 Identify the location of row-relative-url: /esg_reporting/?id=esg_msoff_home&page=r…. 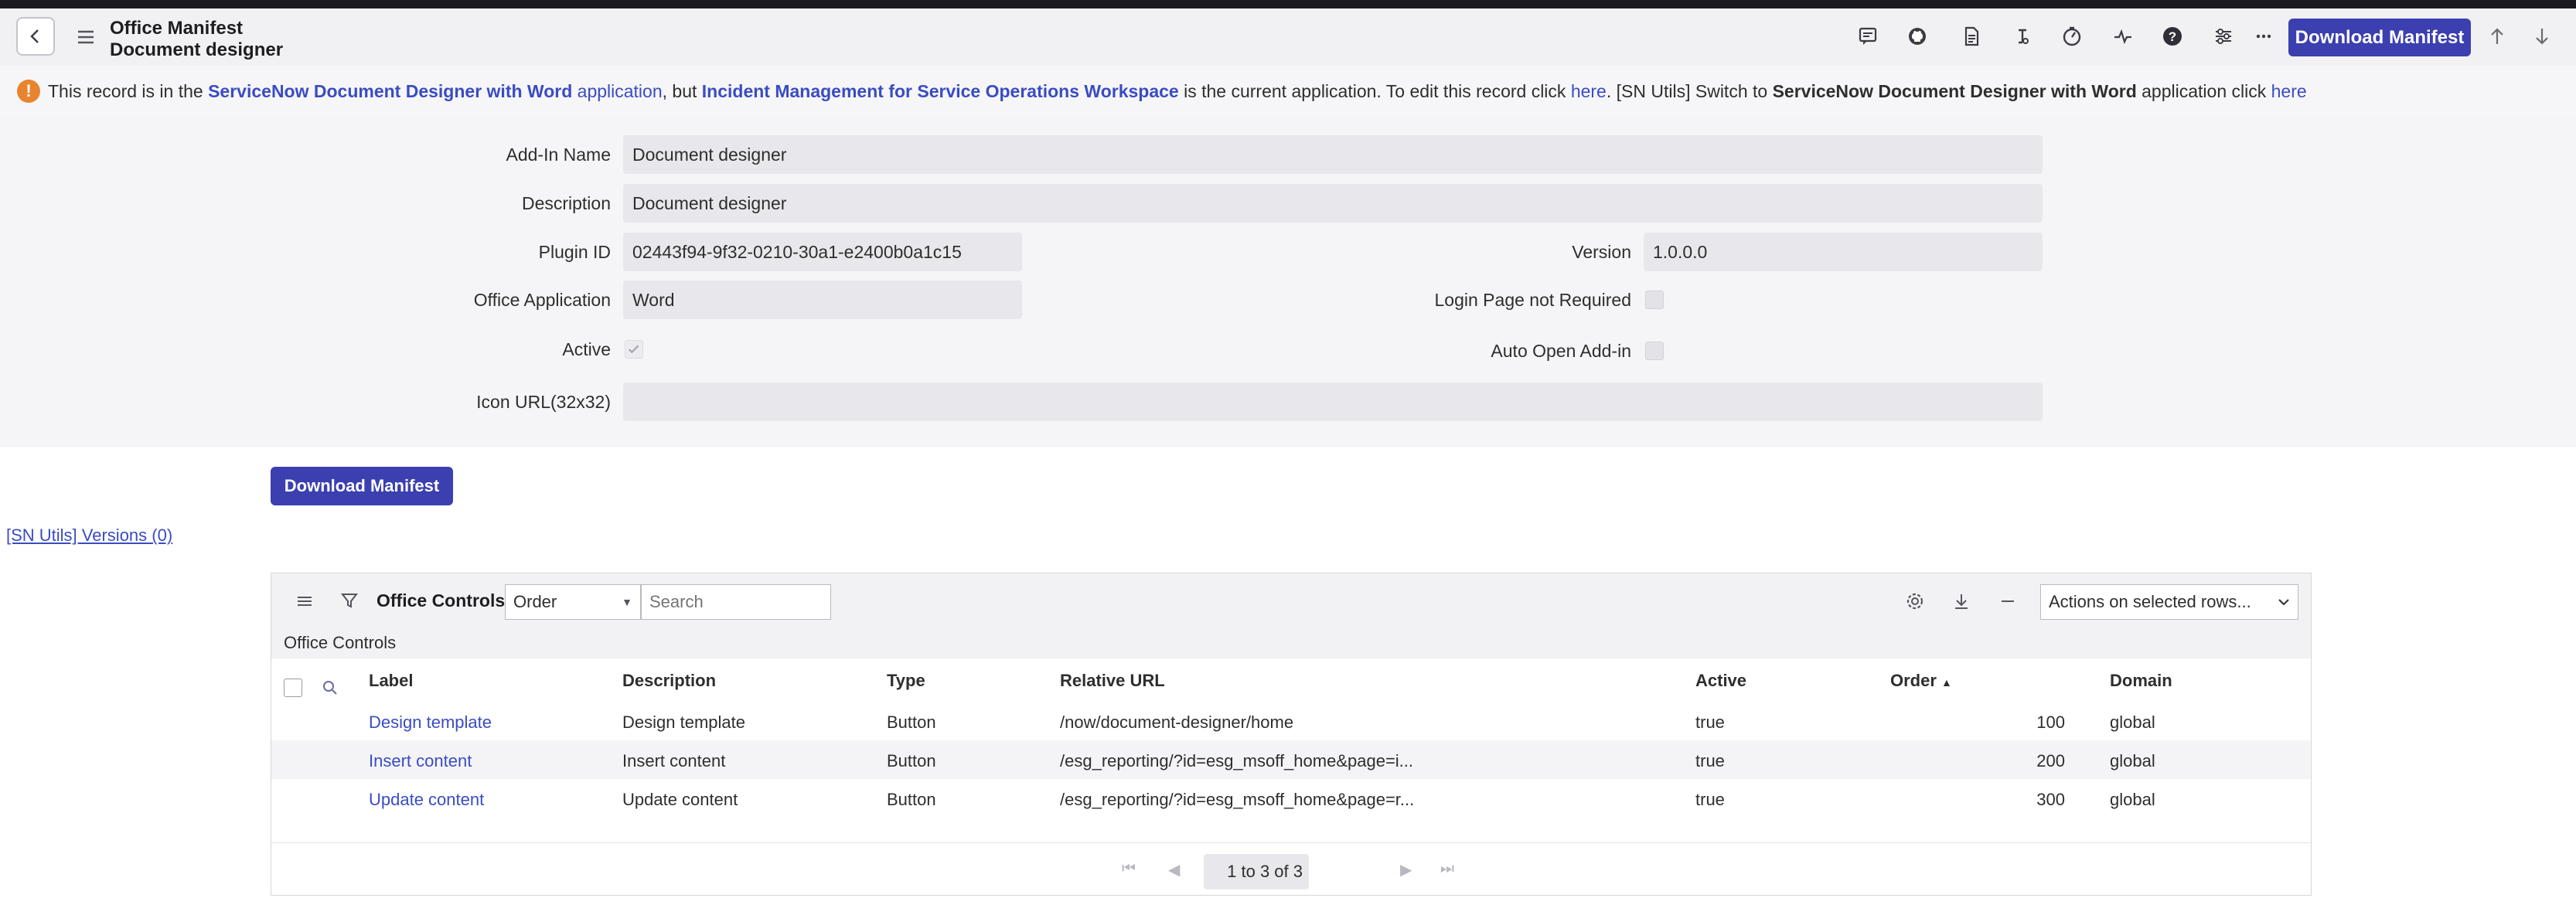
(1237, 800).